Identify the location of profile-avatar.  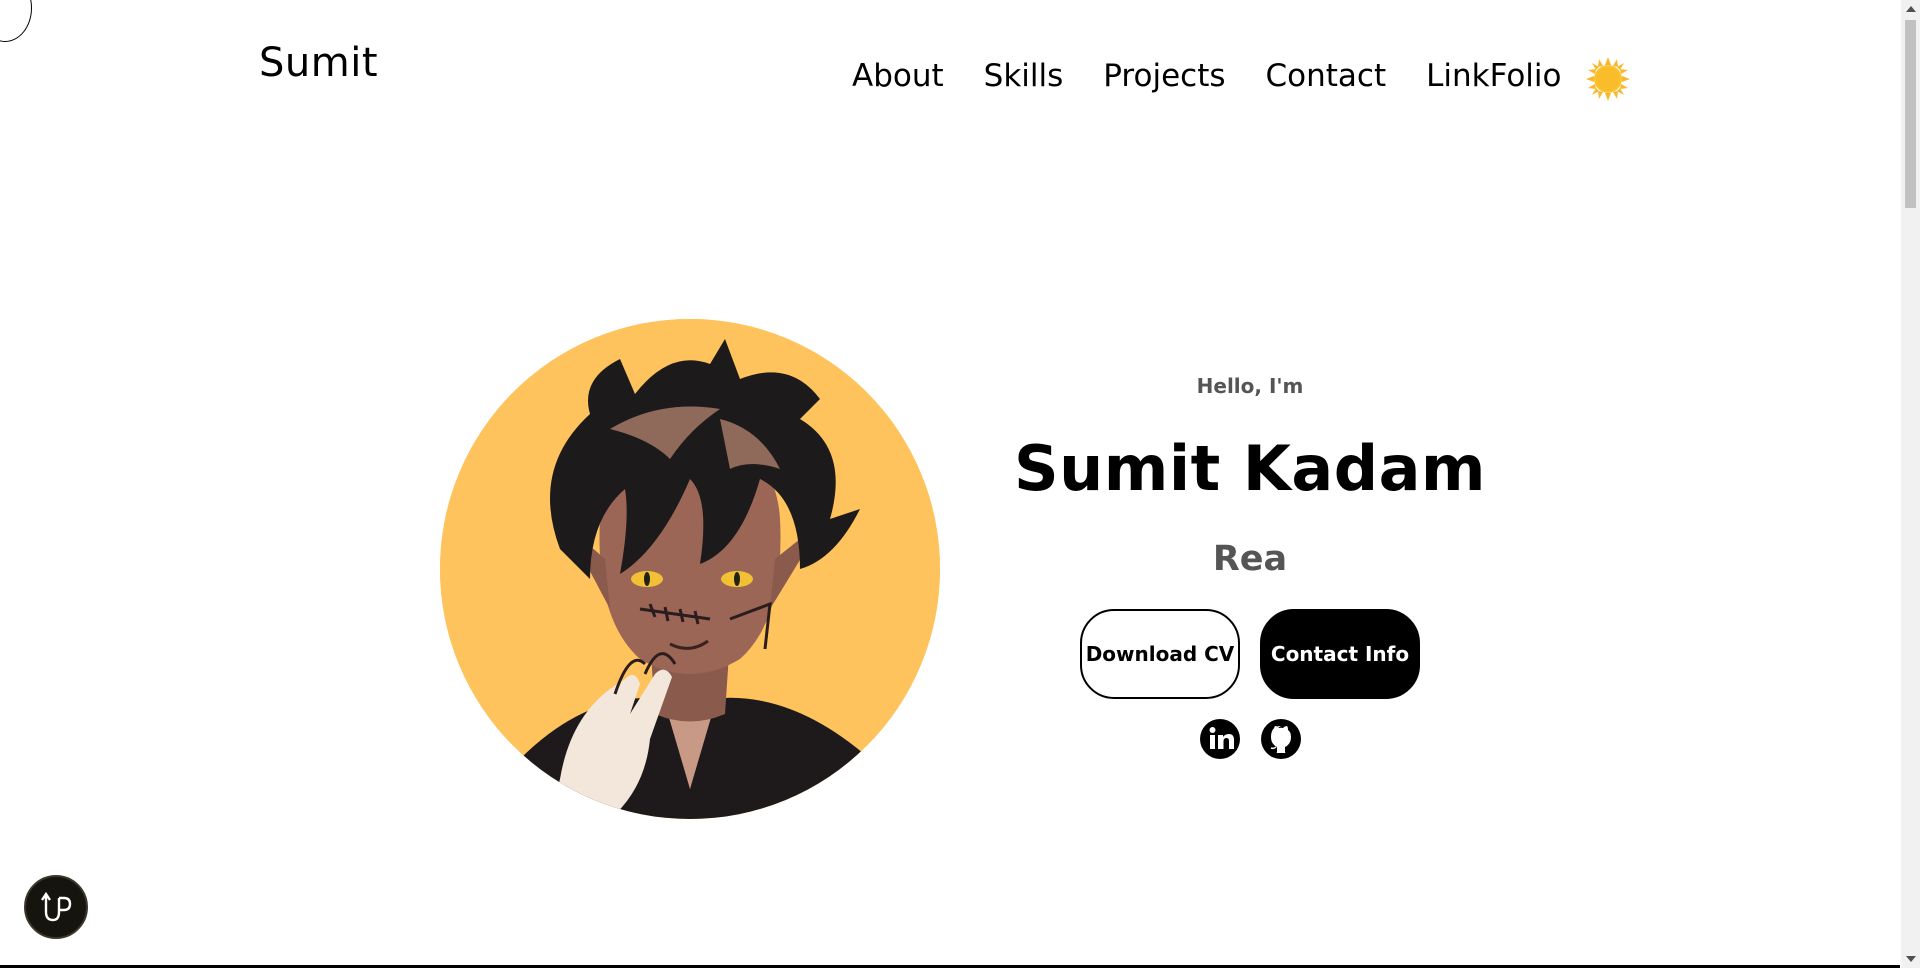
(690, 569).